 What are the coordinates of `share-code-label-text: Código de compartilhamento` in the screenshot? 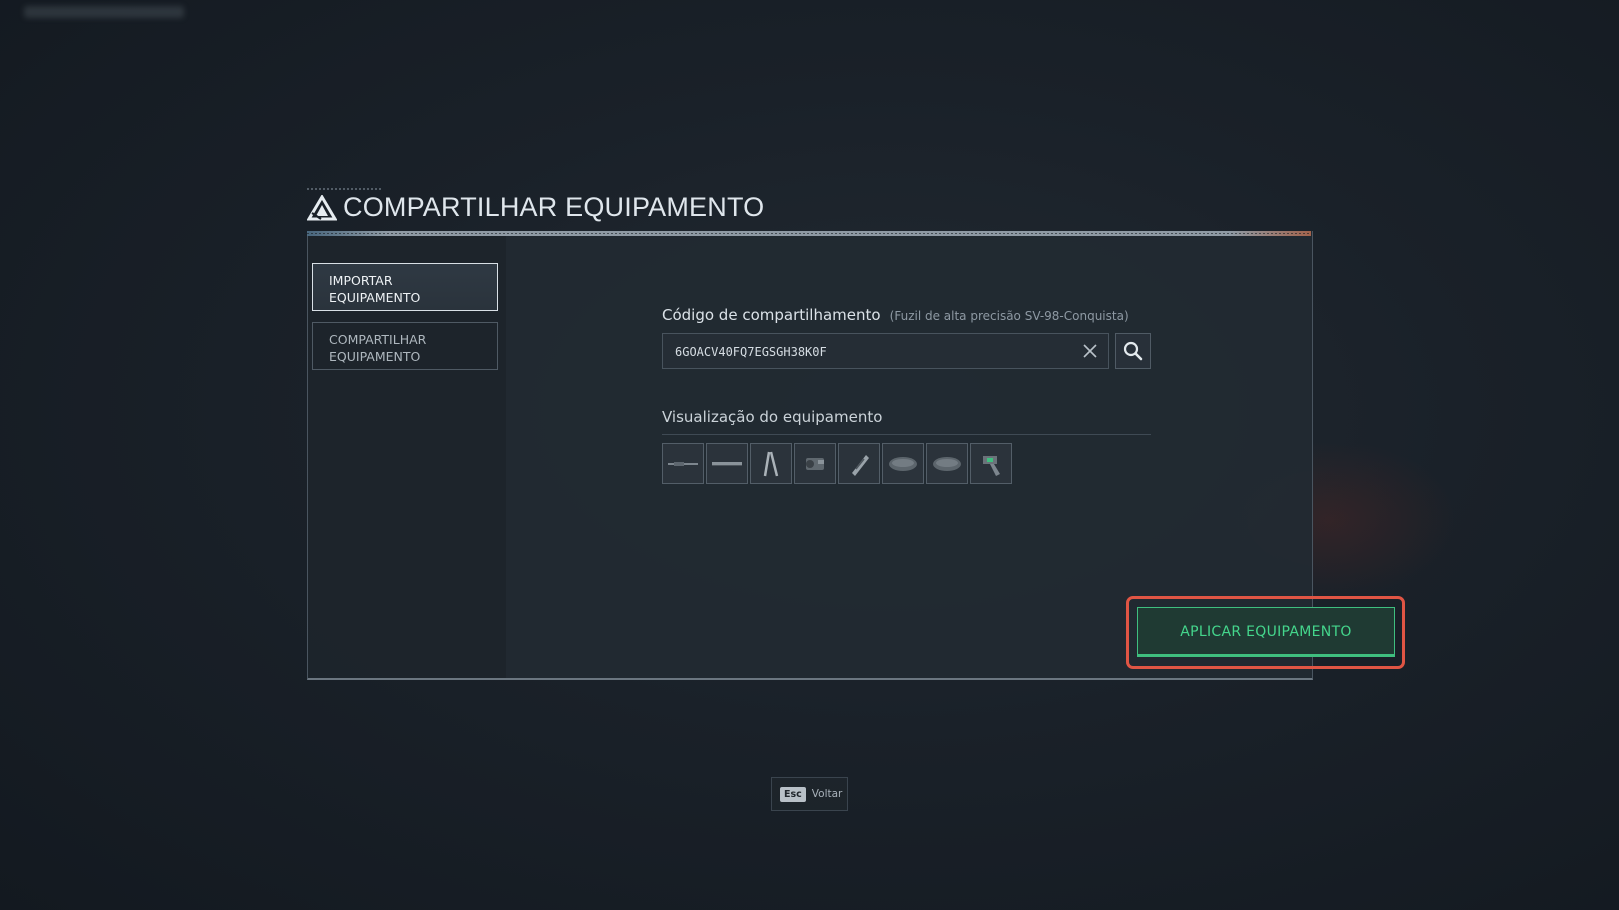 It's located at (771, 315).